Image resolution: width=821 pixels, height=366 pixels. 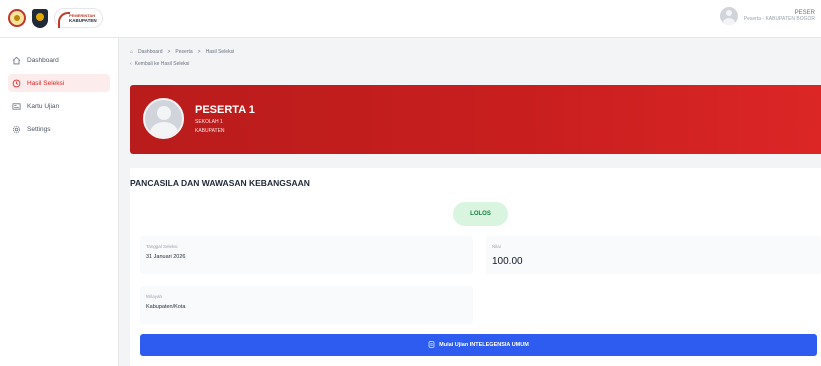 I want to click on breadcrumb-item-current: Hasil Seleksi, so click(x=220, y=52).